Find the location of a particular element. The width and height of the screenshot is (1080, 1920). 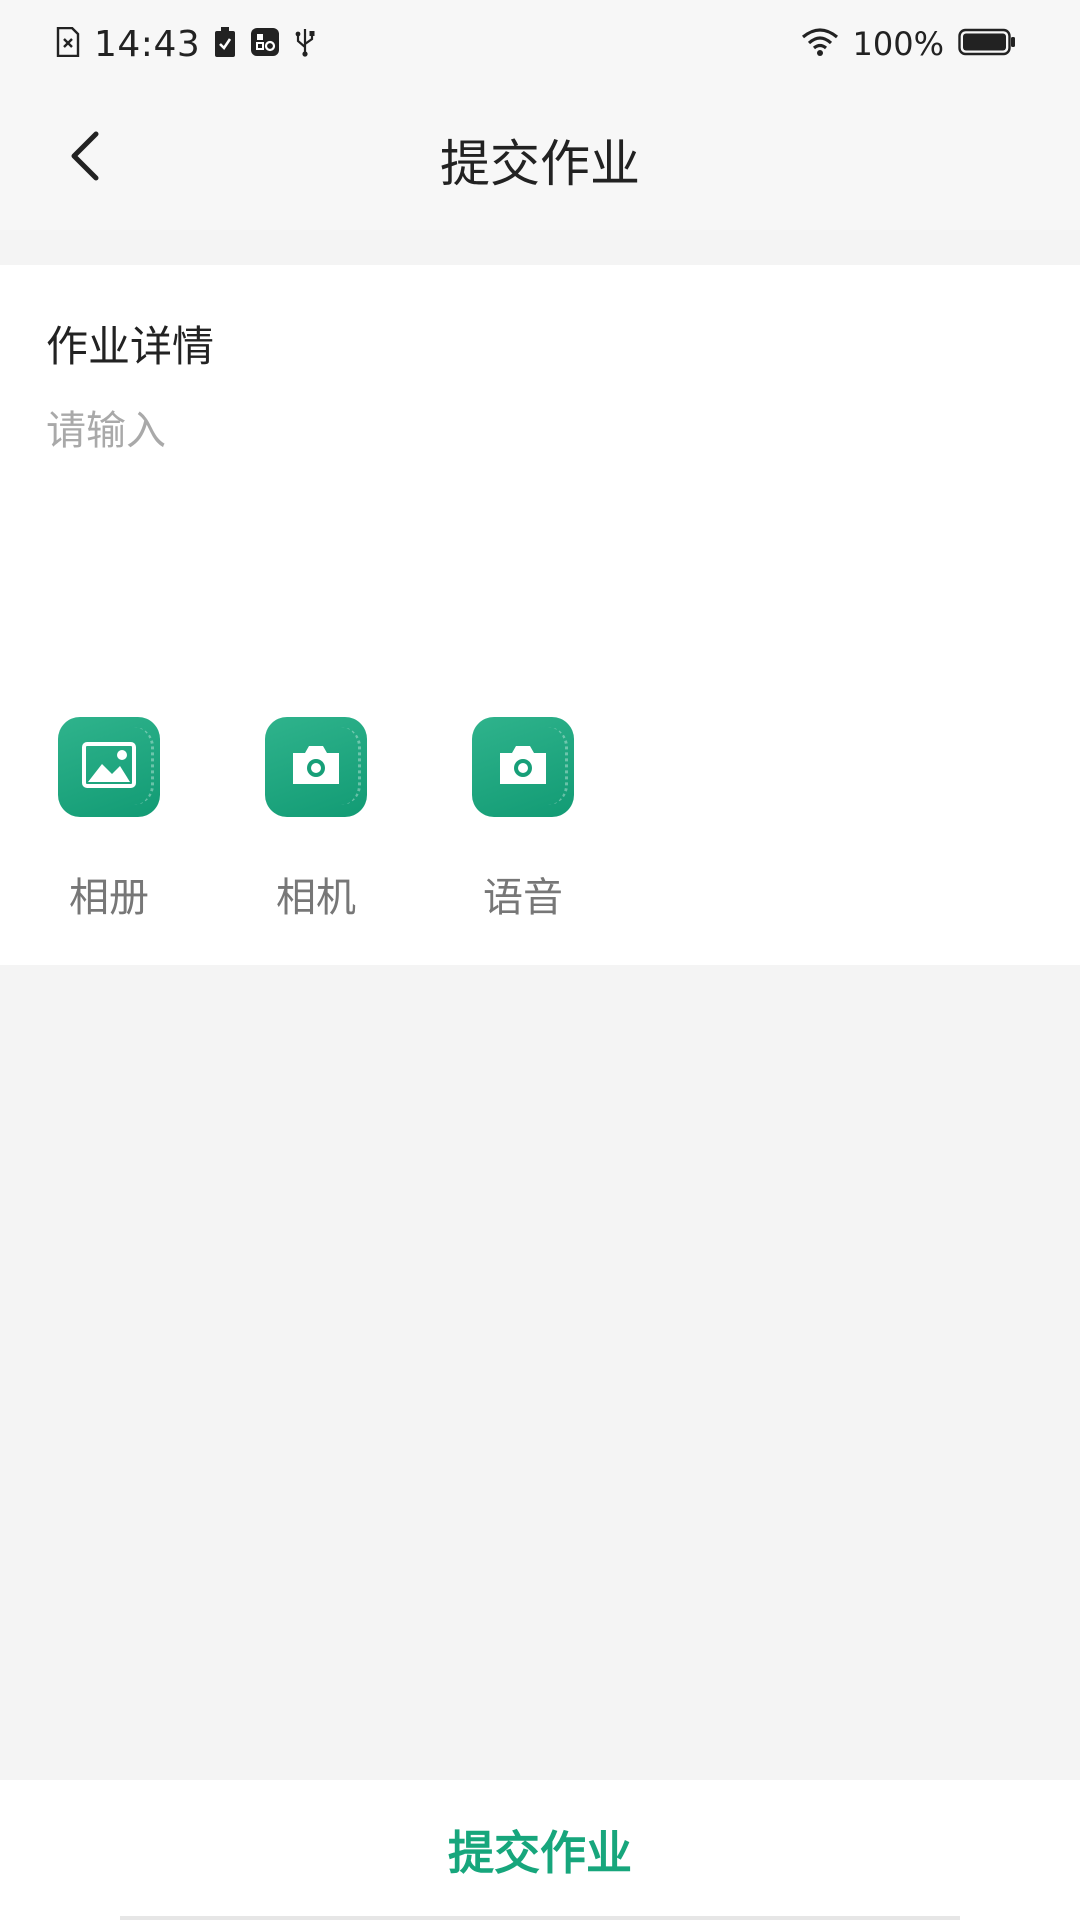

back-button is located at coordinates (86, 158).